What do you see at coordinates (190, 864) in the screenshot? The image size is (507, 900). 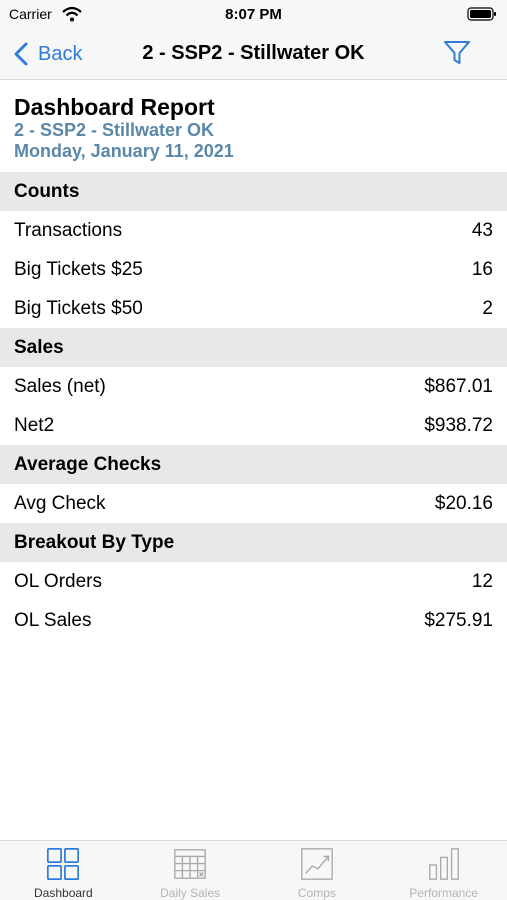 I see `calendar-icon` at bounding box center [190, 864].